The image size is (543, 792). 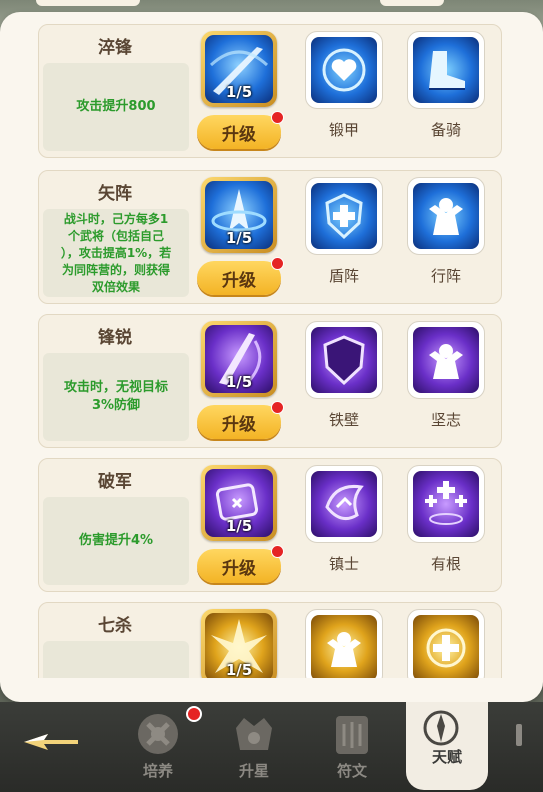 I want to click on arrow-formation-icon: 1/5, so click(x=239, y=215).